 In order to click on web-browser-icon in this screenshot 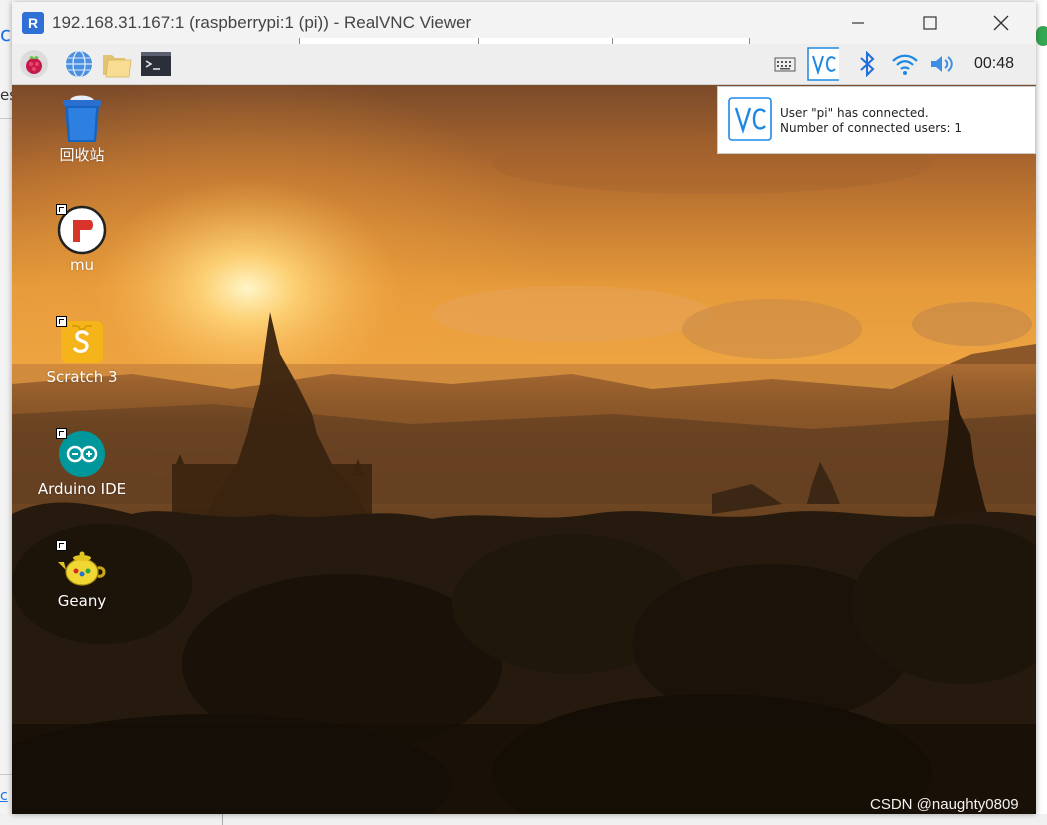, I will do `click(79, 64)`.